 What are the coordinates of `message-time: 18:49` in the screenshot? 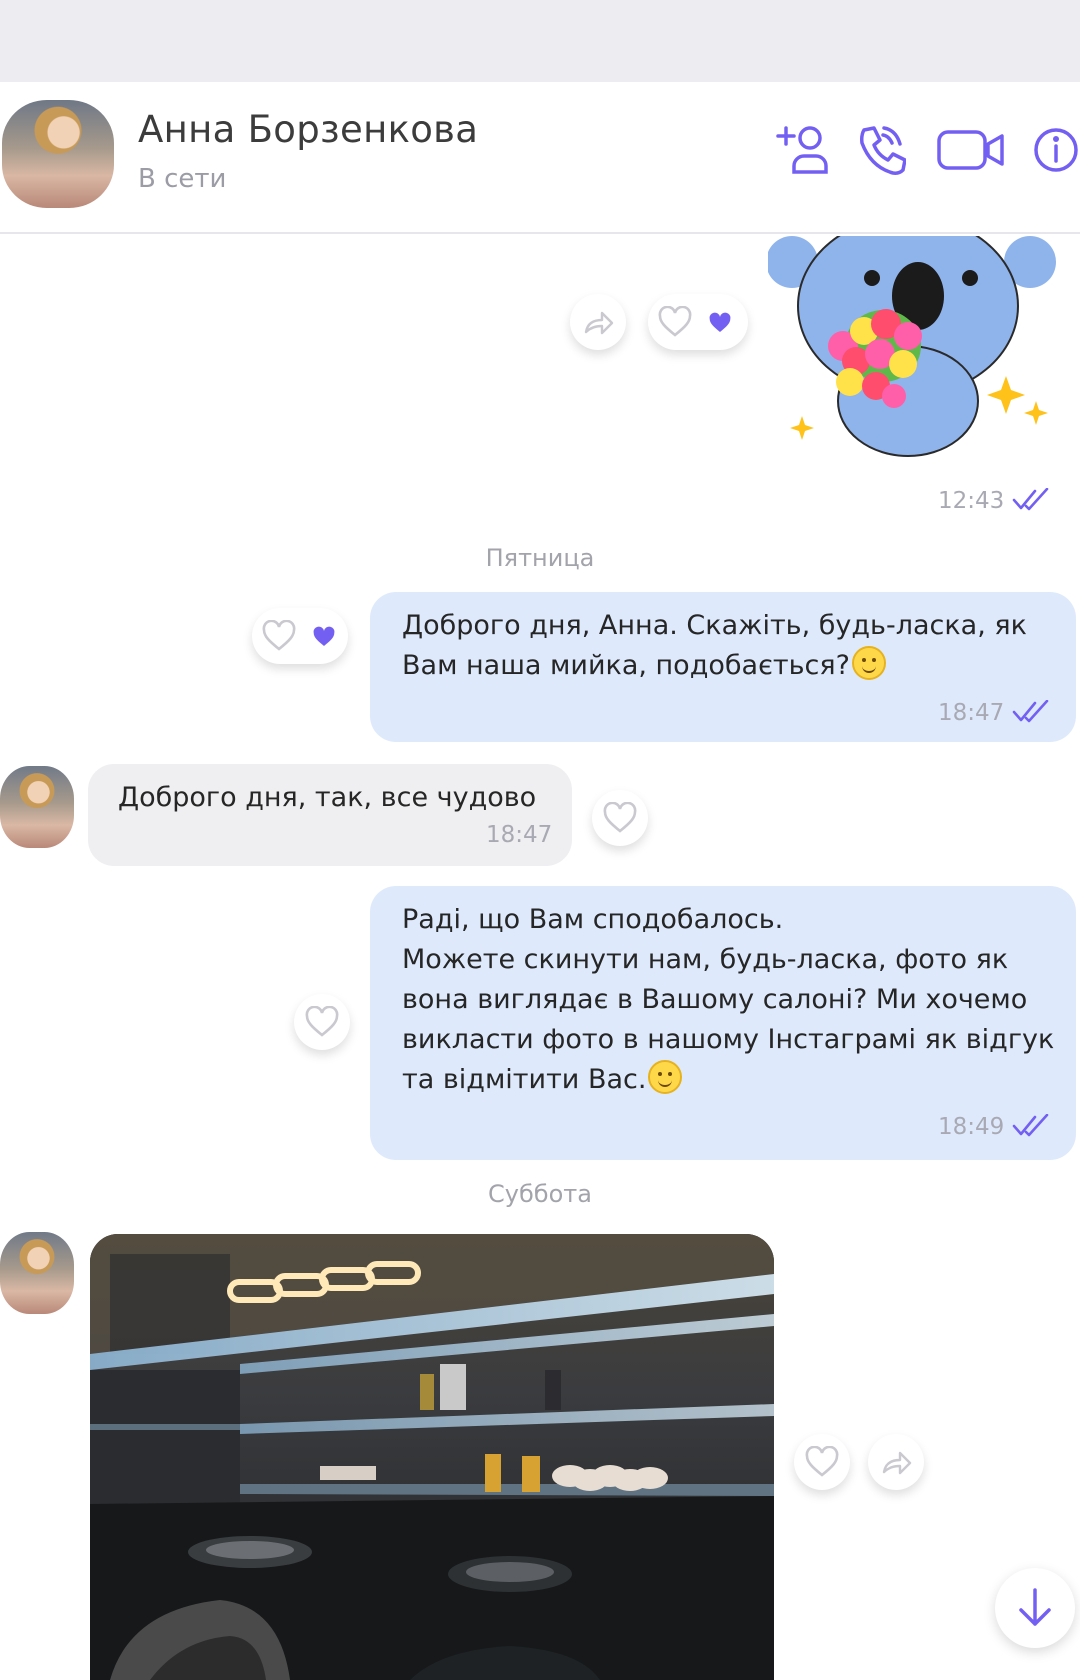 It's located at (971, 1127).